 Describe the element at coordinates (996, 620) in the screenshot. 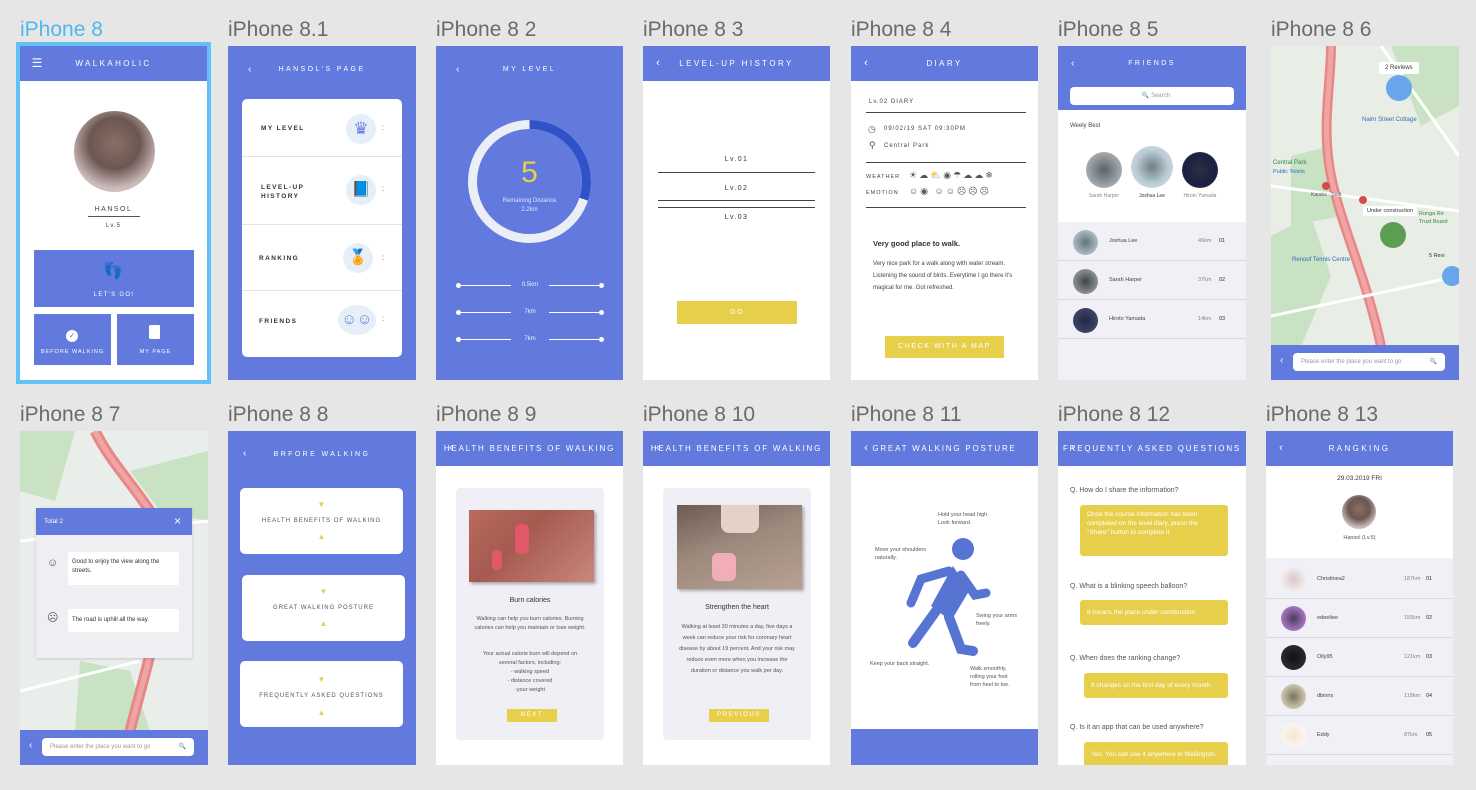

I see `posture-note: Swing your arms freely.` at that location.